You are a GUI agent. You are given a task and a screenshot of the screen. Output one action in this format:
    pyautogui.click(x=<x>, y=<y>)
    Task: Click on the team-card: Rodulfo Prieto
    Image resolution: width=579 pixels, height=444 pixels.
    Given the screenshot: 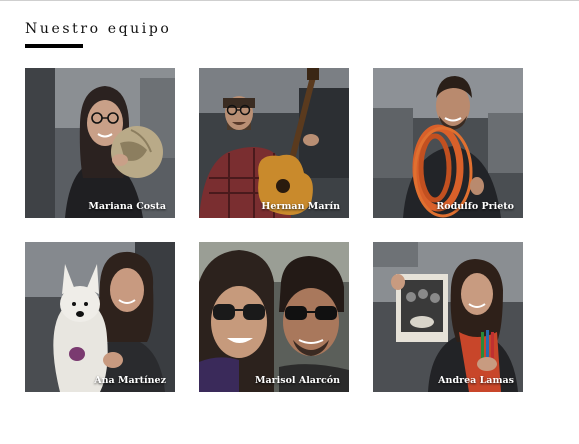 What is the action you would take?
    pyautogui.click(x=448, y=143)
    